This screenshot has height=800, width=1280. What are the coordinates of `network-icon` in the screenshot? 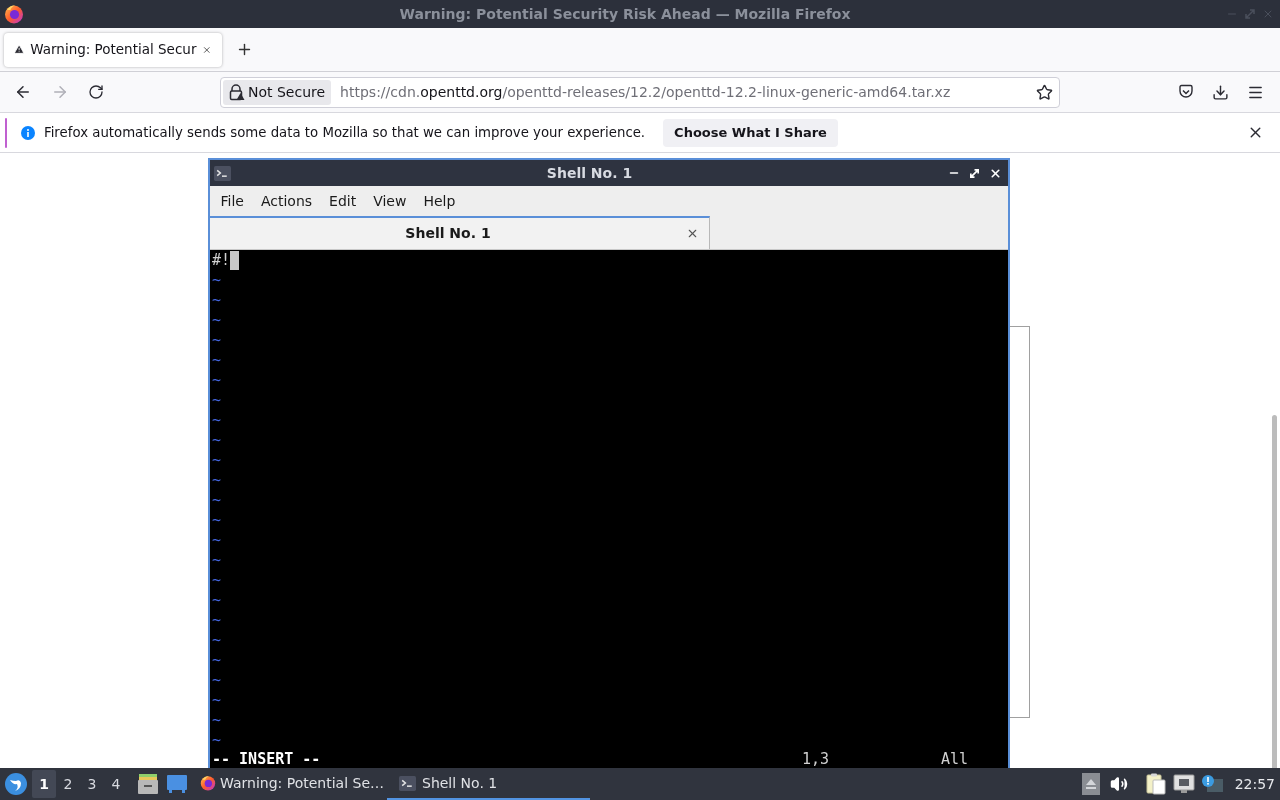 It's located at (1183, 784).